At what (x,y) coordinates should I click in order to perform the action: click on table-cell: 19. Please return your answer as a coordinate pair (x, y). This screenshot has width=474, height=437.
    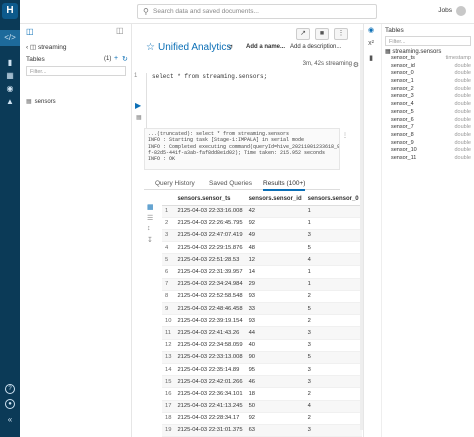
    Looking at the image, I should click on (168, 430).